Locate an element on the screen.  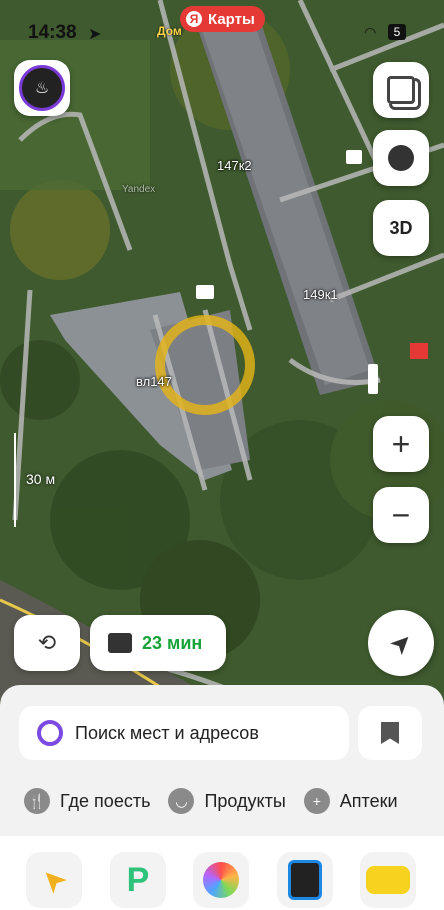
avatar: ♨ is located at coordinates (42, 88).